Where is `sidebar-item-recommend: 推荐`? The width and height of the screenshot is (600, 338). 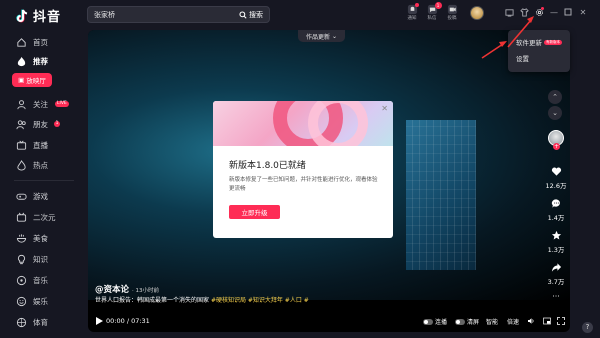 sidebar-item-recommend: 推荐 is located at coordinates (32, 61).